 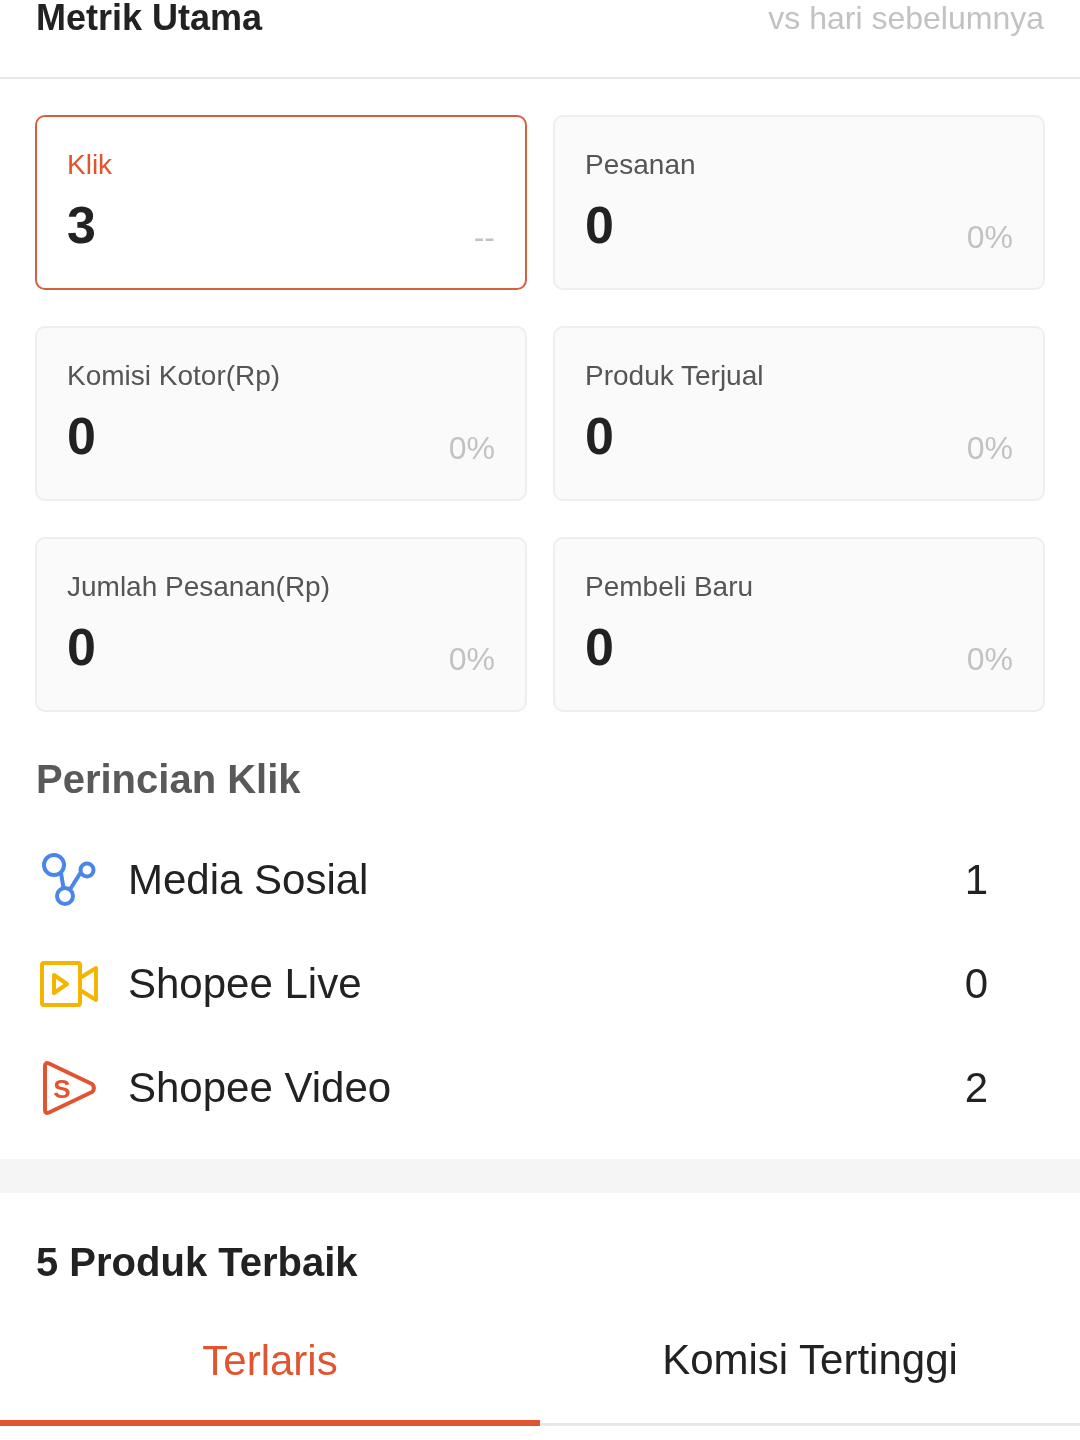 What do you see at coordinates (260, 1088) in the screenshot?
I see `source-label: Shopee Video` at bounding box center [260, 1088].